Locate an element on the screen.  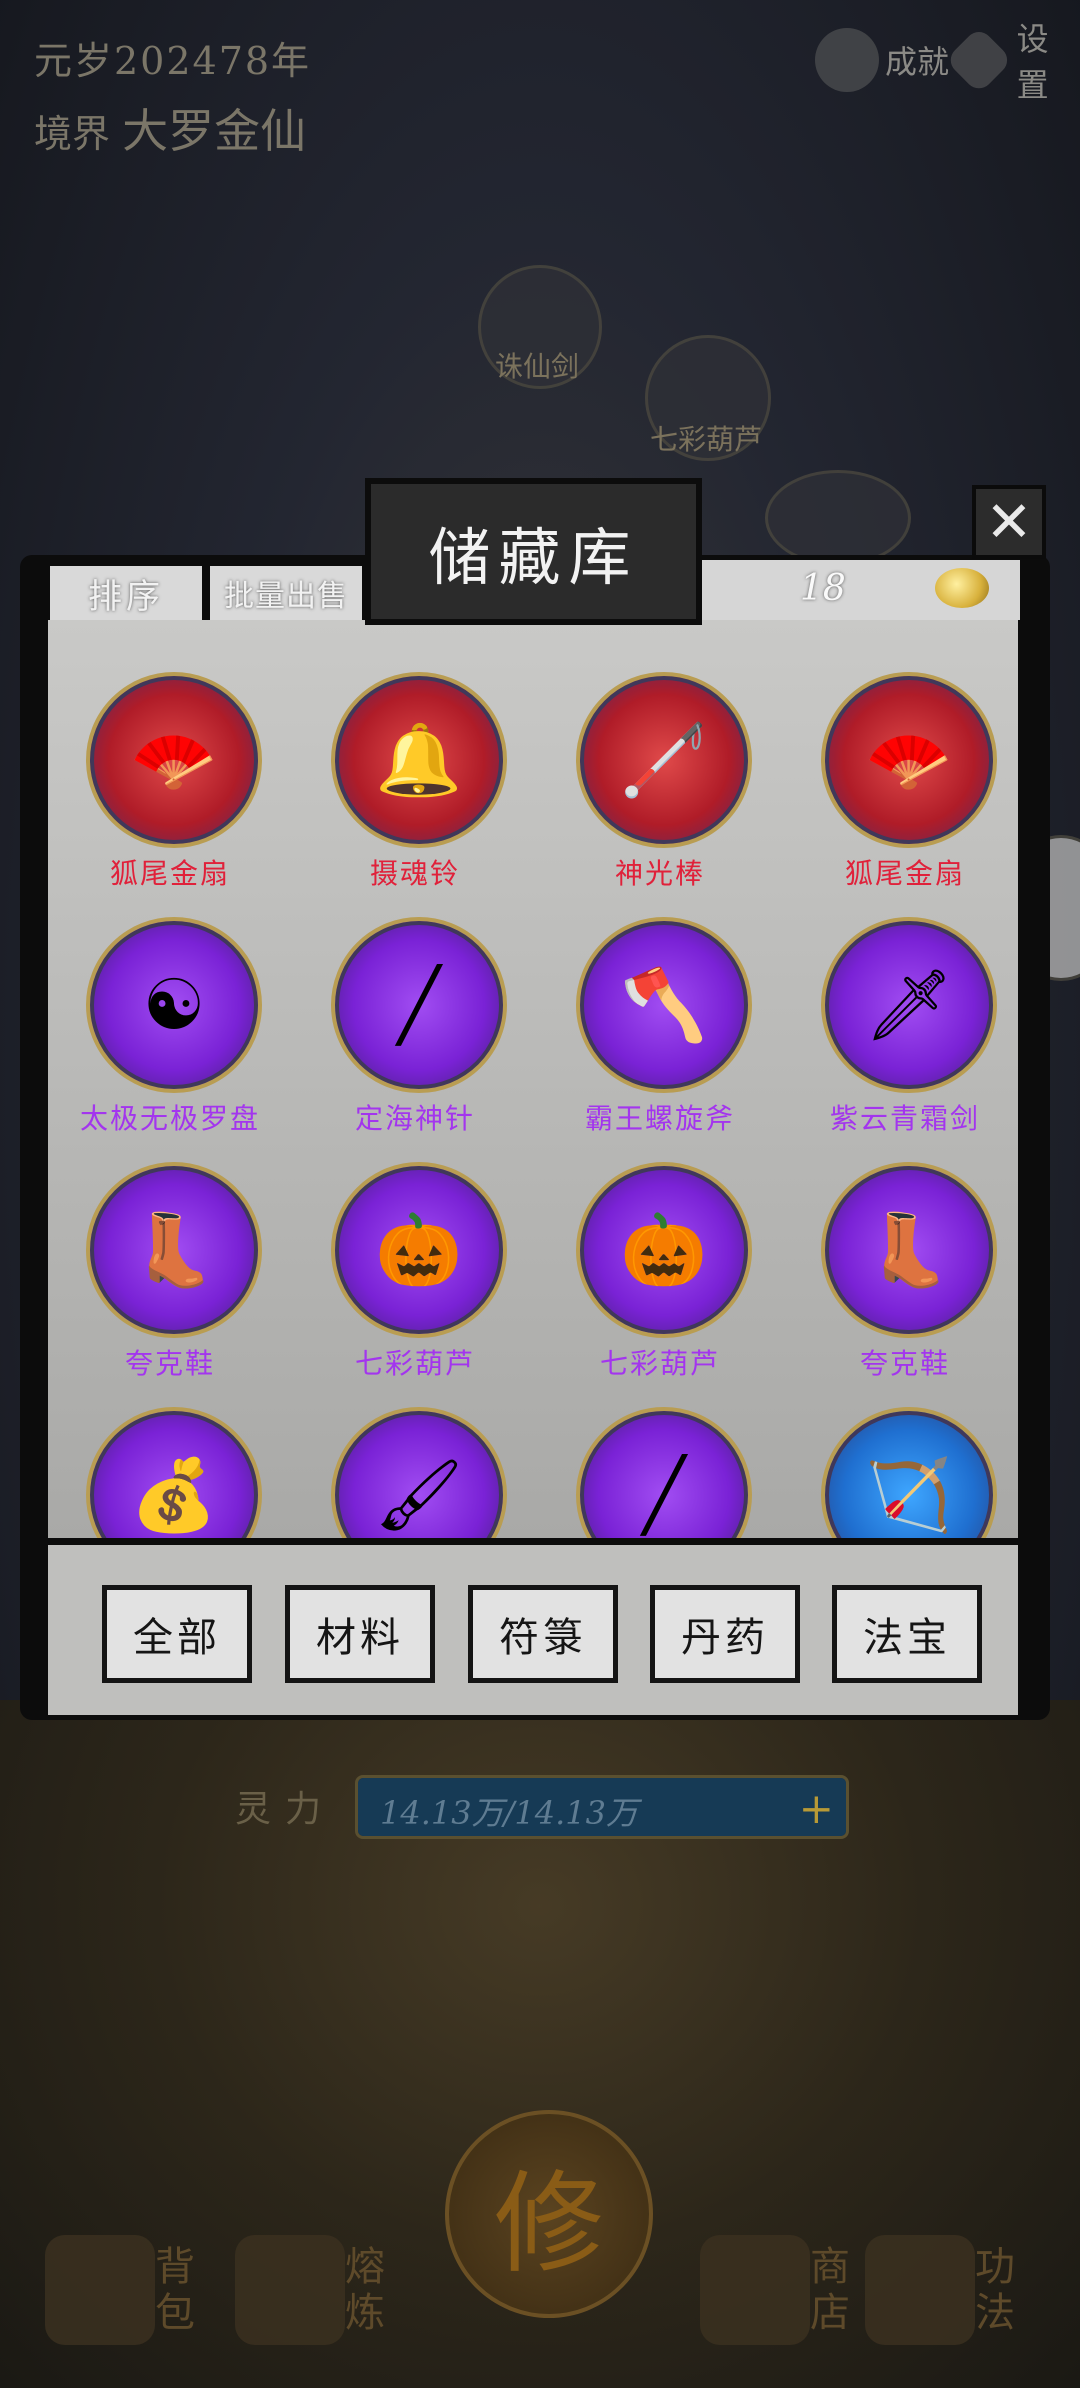
settings-button: 设置 is located at coordinates (1012, 62).